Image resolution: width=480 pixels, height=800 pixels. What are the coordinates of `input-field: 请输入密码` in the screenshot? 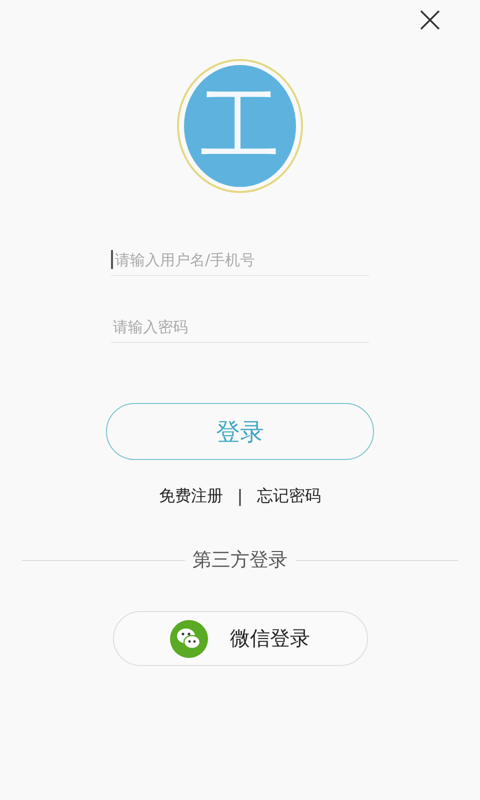 It's located at (240, 327).